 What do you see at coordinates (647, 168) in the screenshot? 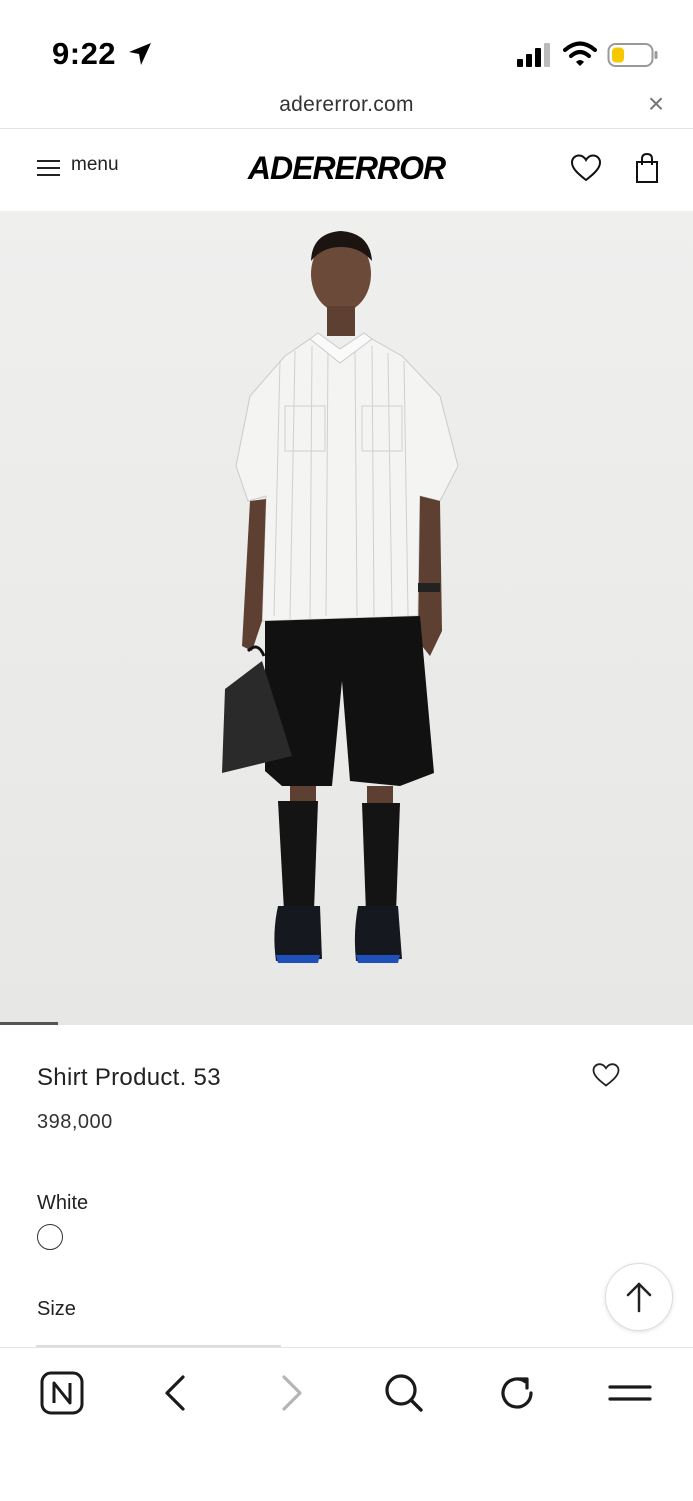
I see `shopping-bag-icon` at bounding box center [647, 168].